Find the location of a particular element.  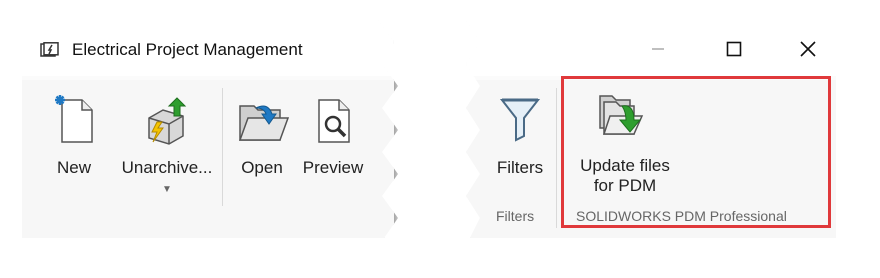

filters-label: Filters is located at coordinates (520, 167).